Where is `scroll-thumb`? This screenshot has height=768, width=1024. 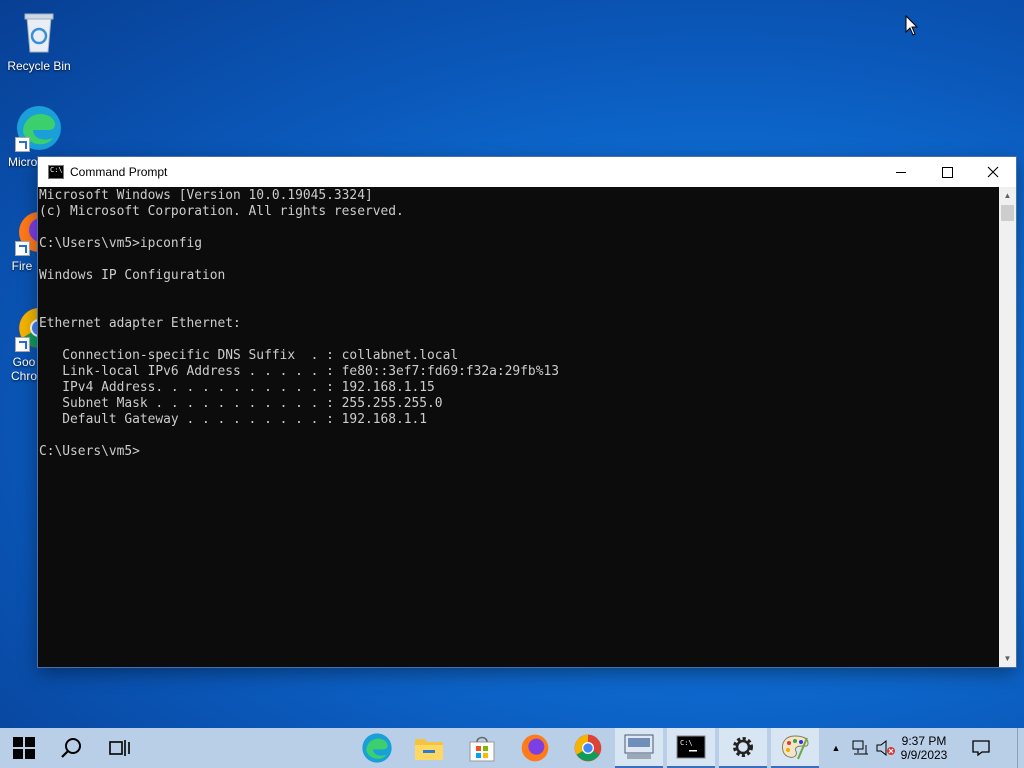 scroll-thumb is located at coordinates (1007, 213).